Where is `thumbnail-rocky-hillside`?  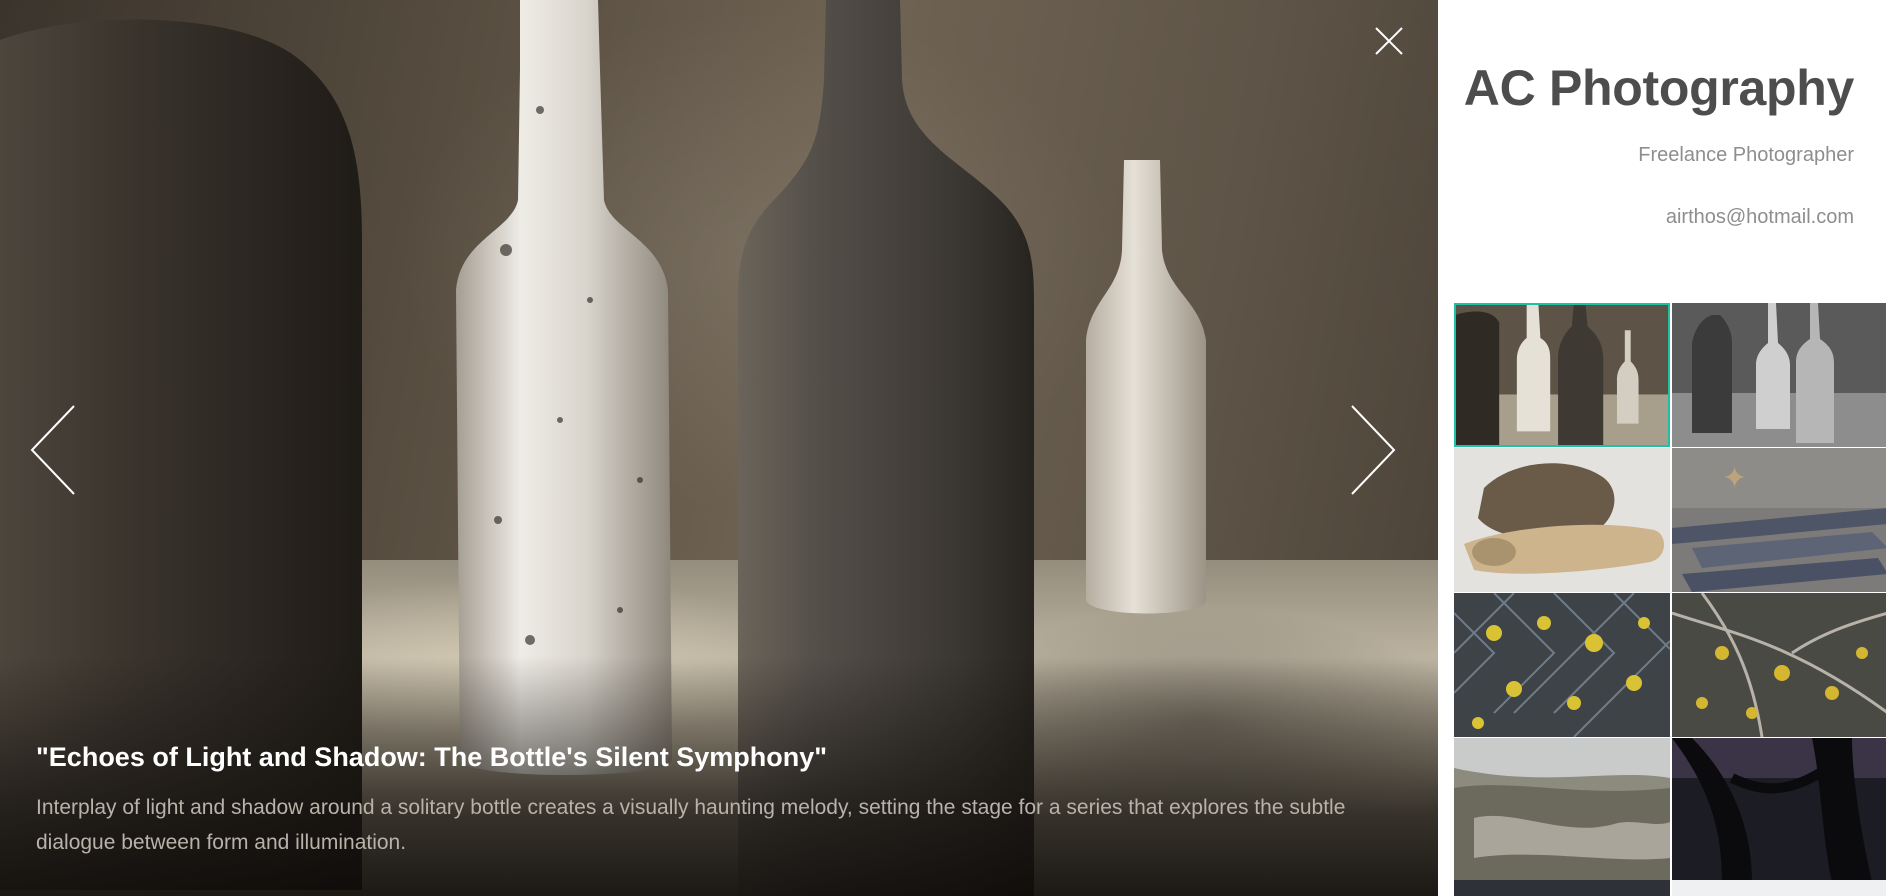
thumbnail-rocky-hillside is located at coordinates (1562, 810).